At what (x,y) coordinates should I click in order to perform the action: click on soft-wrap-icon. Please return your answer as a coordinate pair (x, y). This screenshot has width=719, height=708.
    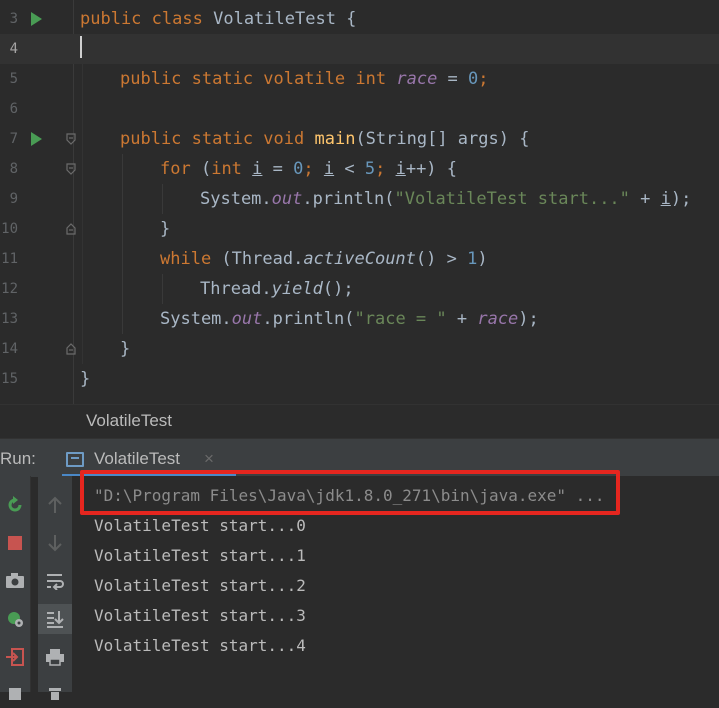
    Looking at the image, I should click on (55, 581).